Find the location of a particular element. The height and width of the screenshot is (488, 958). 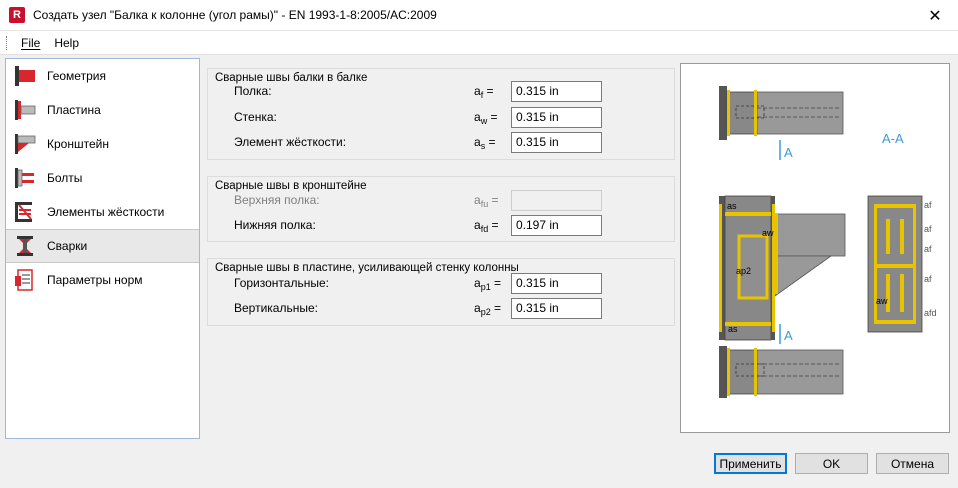

top-view is located at coordinates (781, 113).